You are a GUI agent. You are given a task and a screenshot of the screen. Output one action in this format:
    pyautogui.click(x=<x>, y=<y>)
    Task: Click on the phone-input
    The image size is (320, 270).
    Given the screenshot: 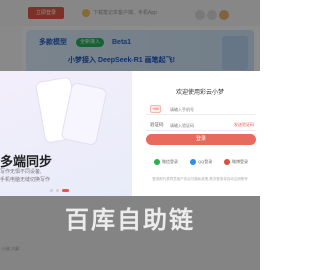 What is the action you would take?
    pyautogui.click(x=200, y=109)
    